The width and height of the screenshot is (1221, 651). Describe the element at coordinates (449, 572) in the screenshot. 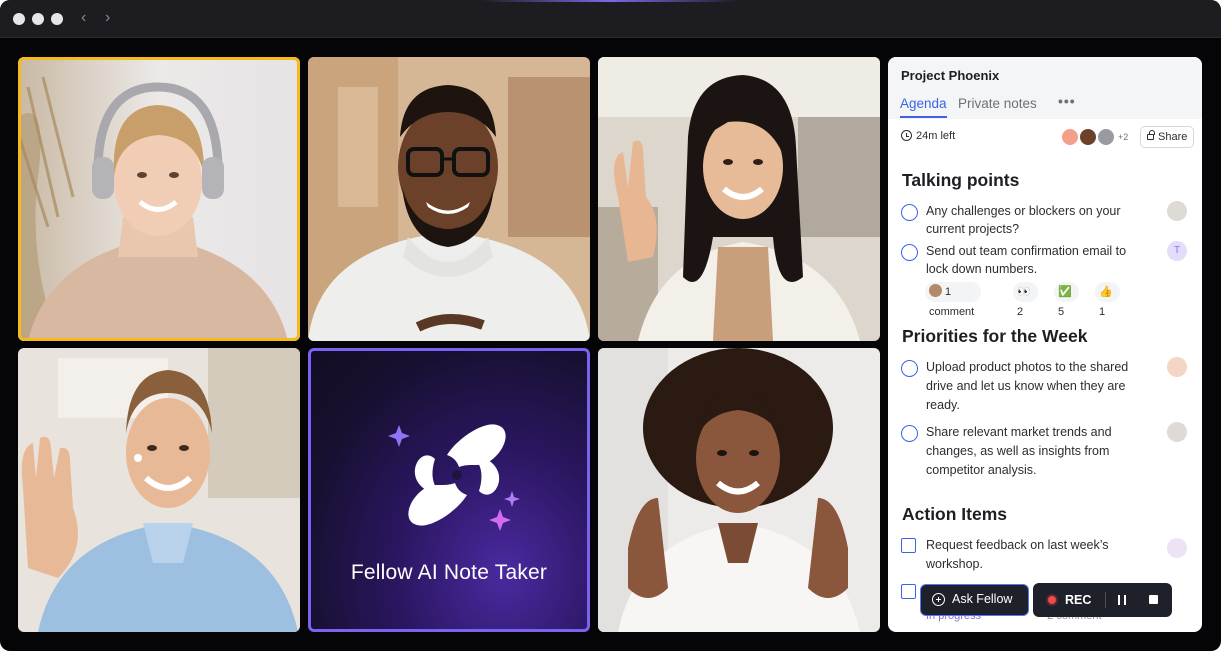

I see `ai-note-taker-label: Fellow AI Note Taker` at that location.